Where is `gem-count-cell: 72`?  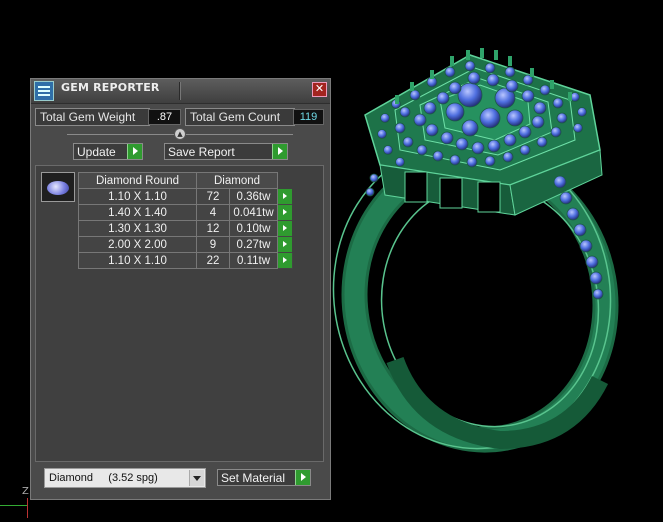
gem-count-cell: 72 is located at coordinates (213, 196).